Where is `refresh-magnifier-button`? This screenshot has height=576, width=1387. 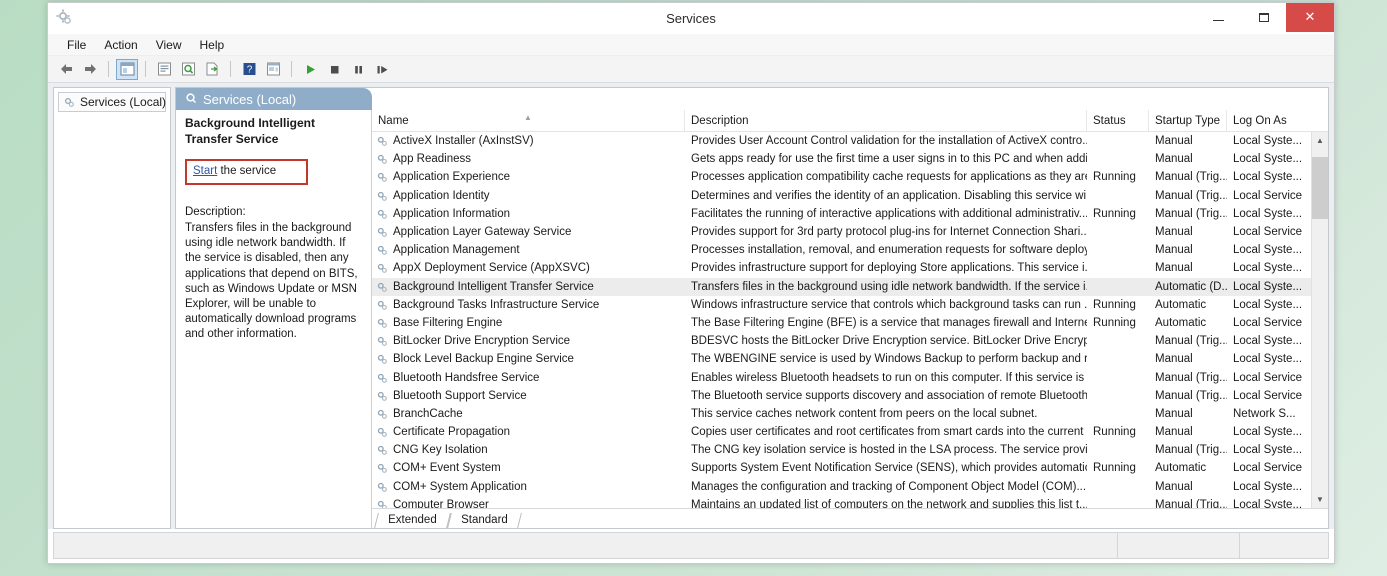 refresh-magnifier-button is located at coordinates (188, 69).